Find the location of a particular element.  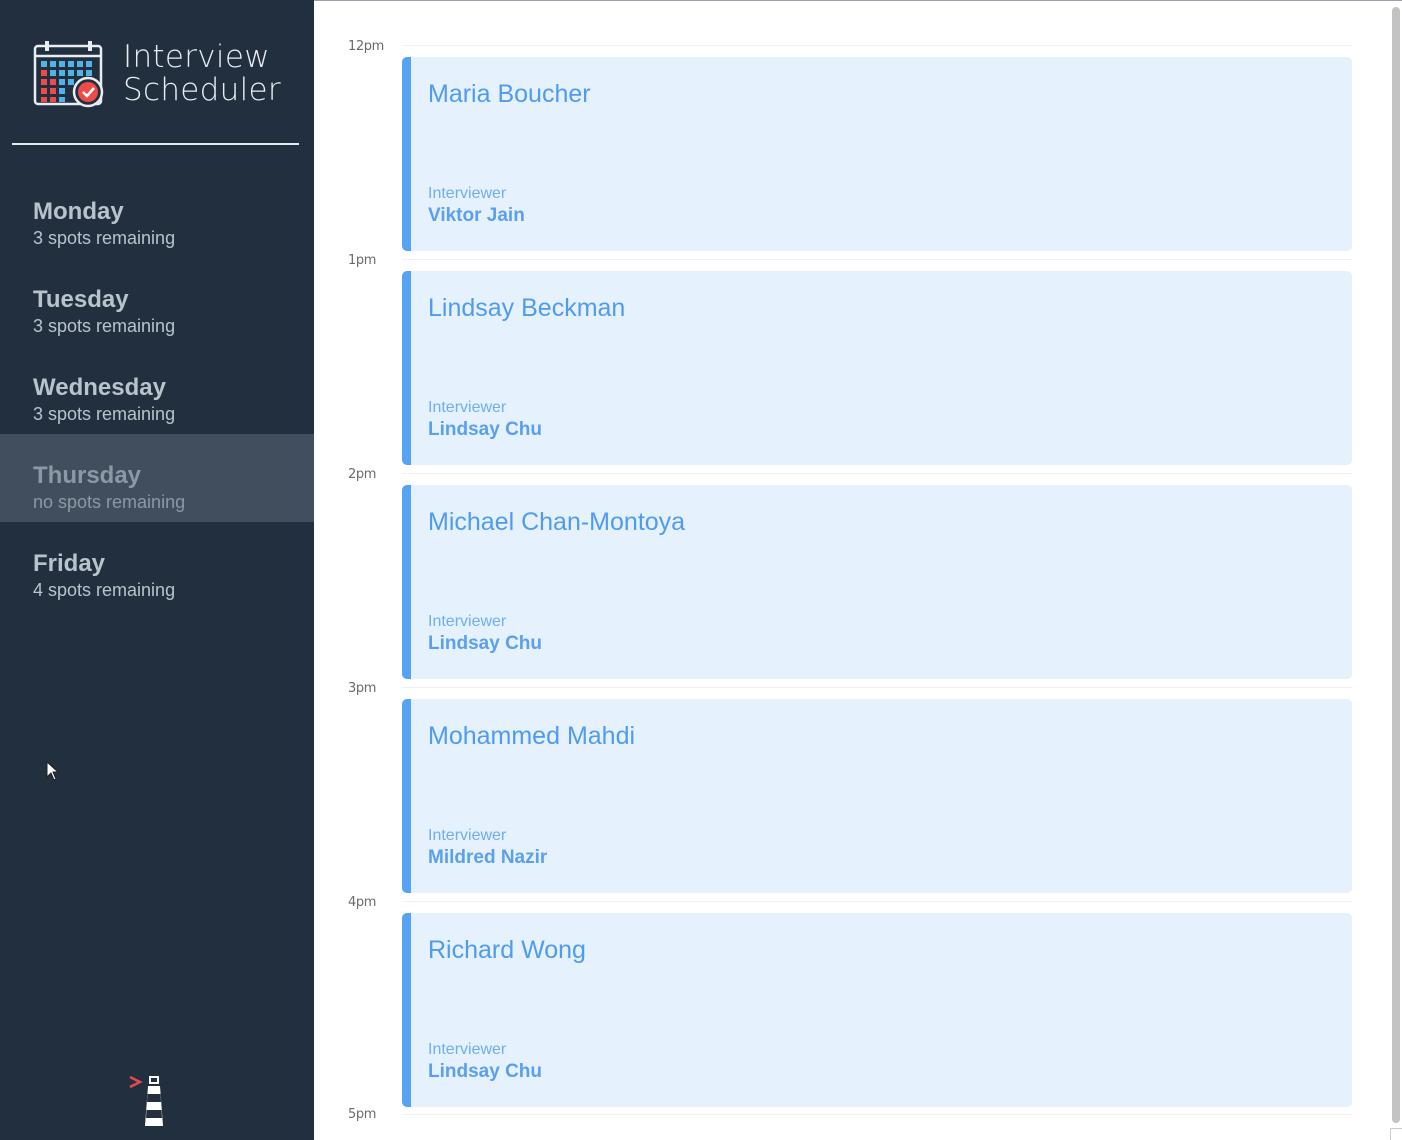

app-title-line1: Interview is located at coordinates (196, 57).